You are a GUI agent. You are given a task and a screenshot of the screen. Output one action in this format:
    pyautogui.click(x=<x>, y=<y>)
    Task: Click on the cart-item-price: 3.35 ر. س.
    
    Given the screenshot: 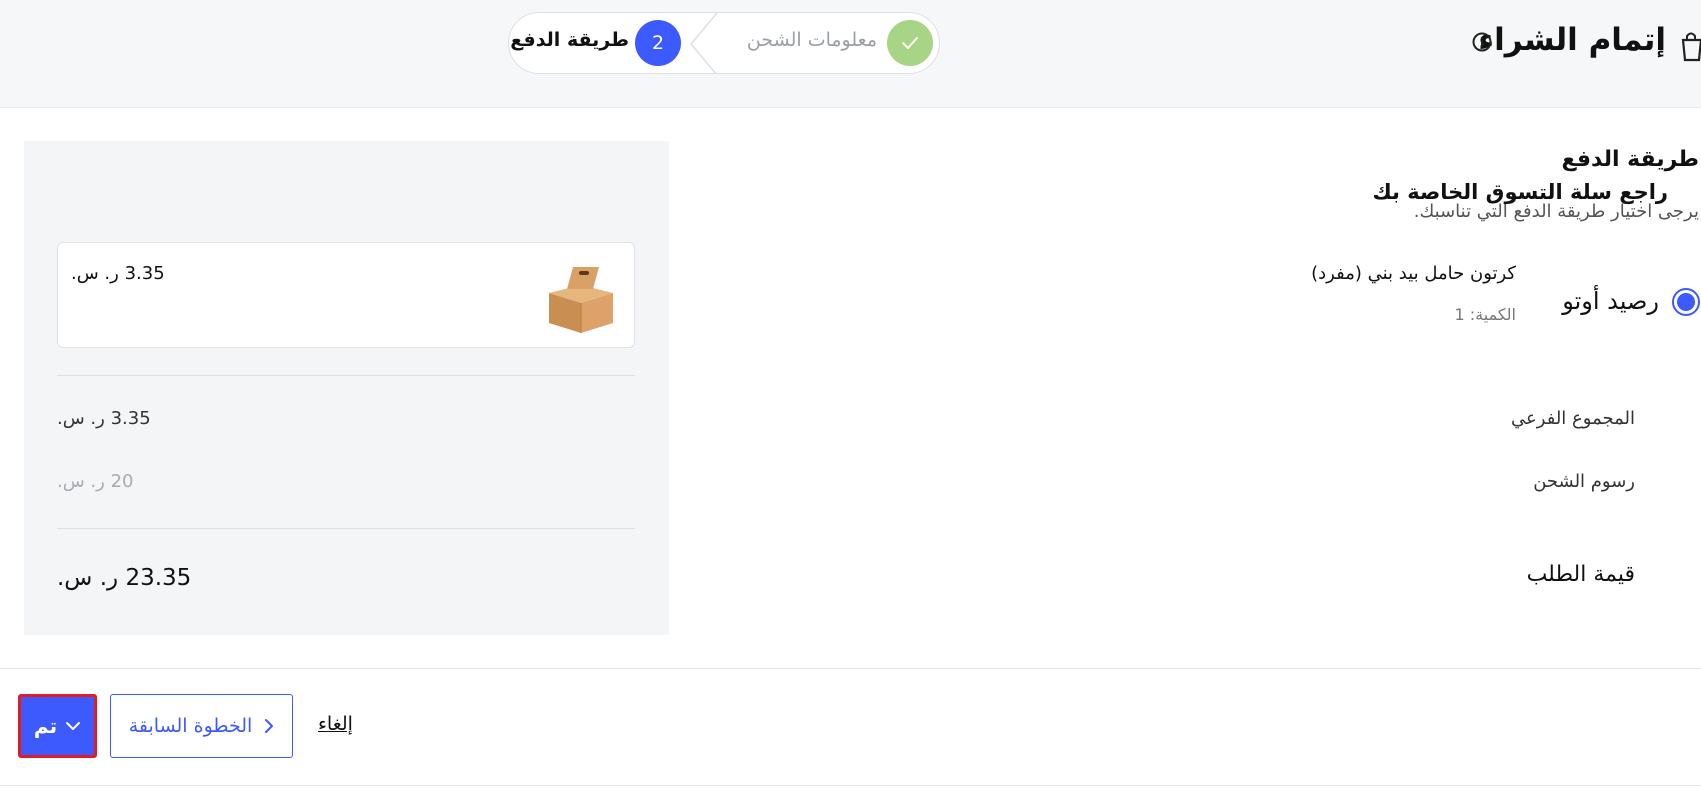 What is the action you would take?
    pyautogui.click(x=118, y=273)
    